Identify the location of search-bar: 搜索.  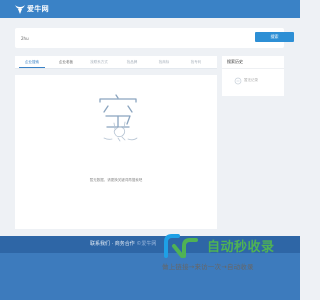
(154, 38).